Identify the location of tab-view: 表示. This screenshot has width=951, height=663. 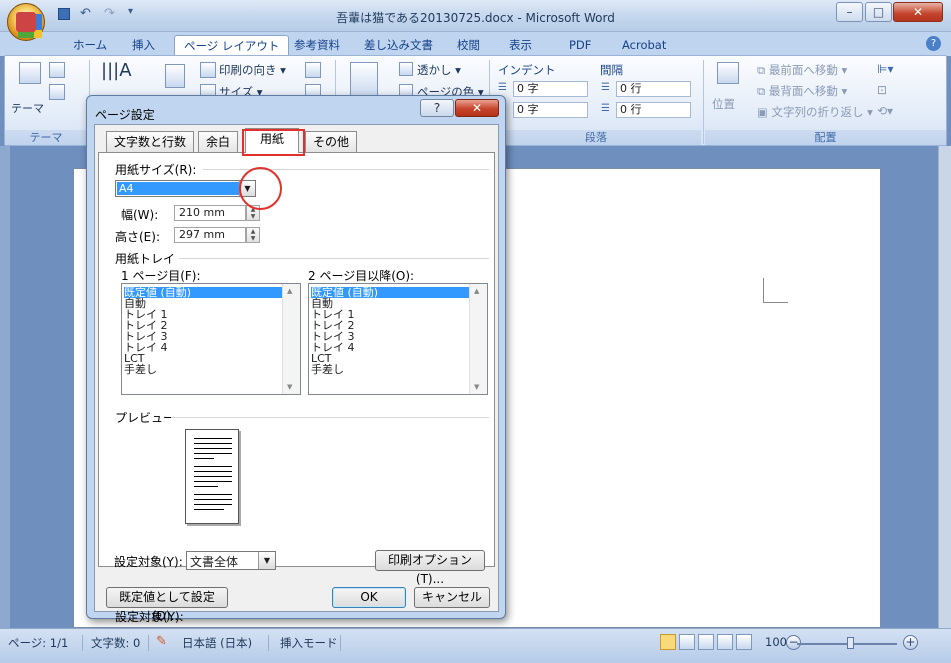
(520, 45).